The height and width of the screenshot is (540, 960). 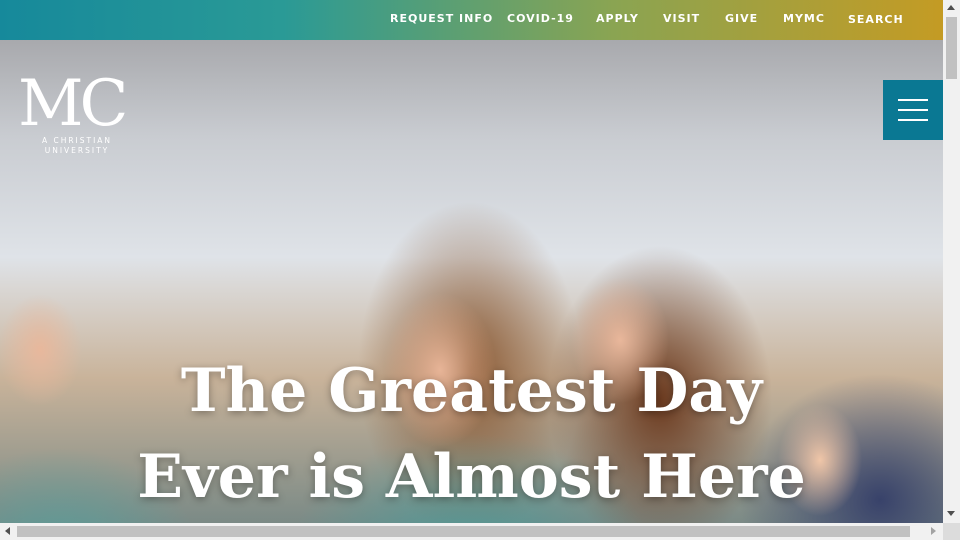 I want to click on vertical-scrollbar, so click(x=951, y=261).